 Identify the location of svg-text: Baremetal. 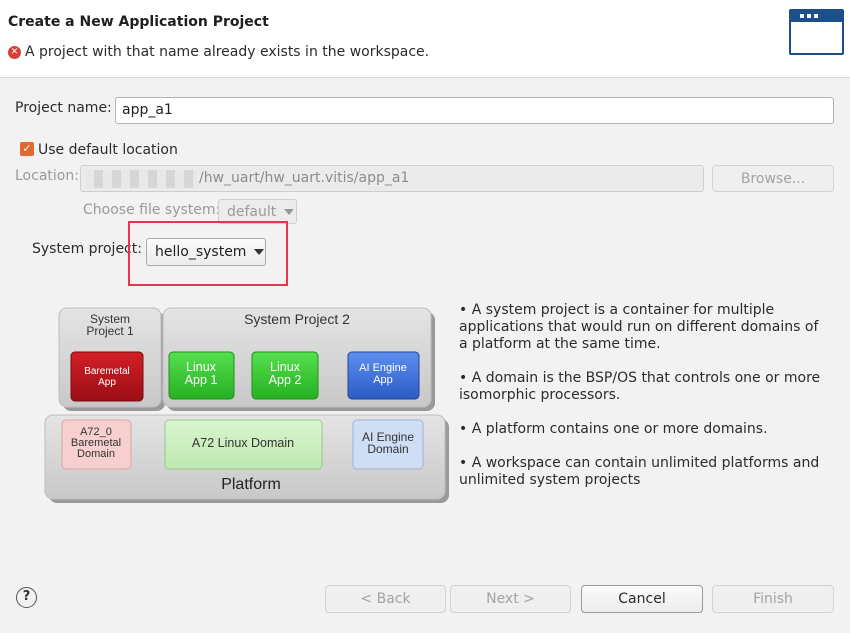
(107, 371).